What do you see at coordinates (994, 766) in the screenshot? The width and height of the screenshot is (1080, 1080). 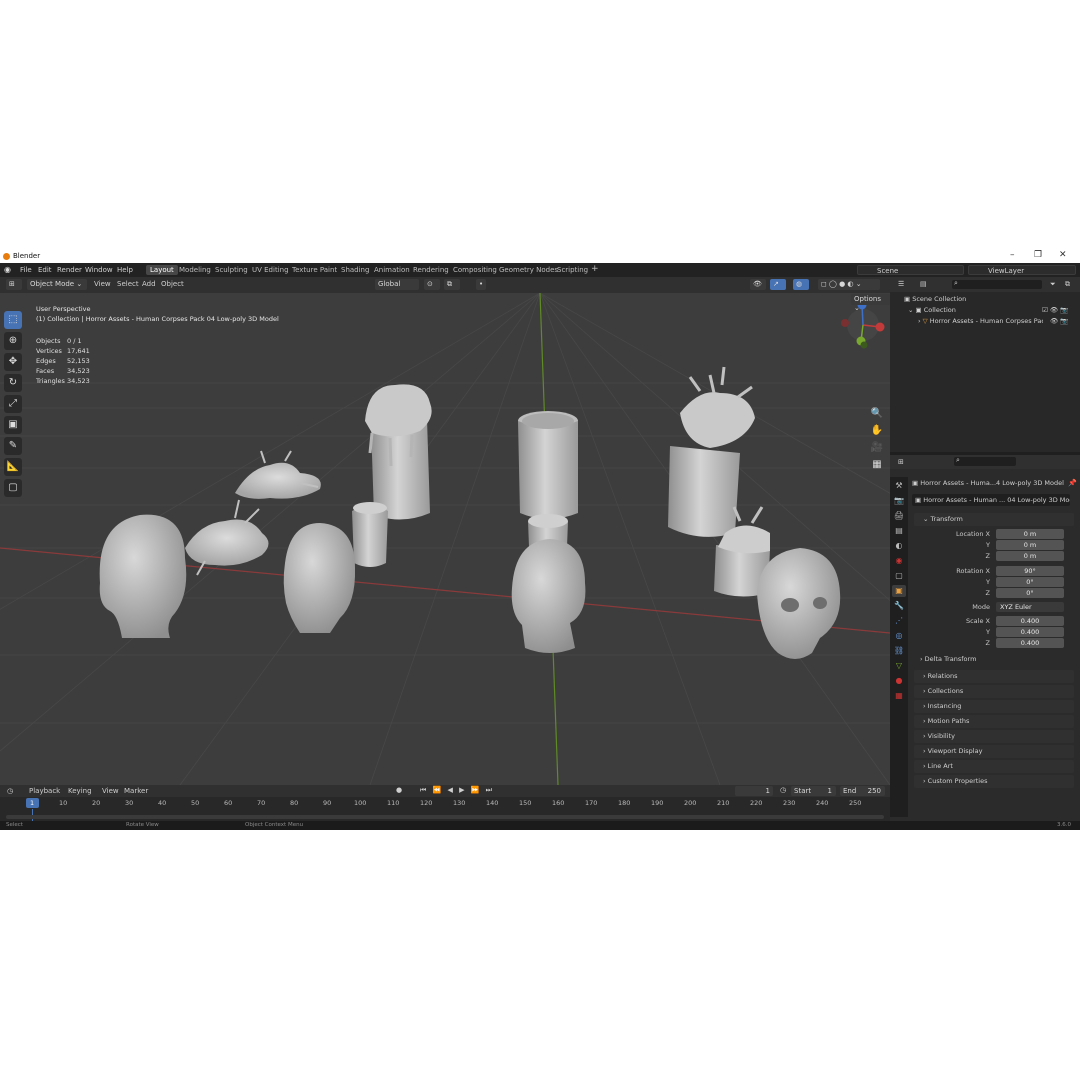 I see `panel-line-art: › Line Art` at bounding box center [994, 766].